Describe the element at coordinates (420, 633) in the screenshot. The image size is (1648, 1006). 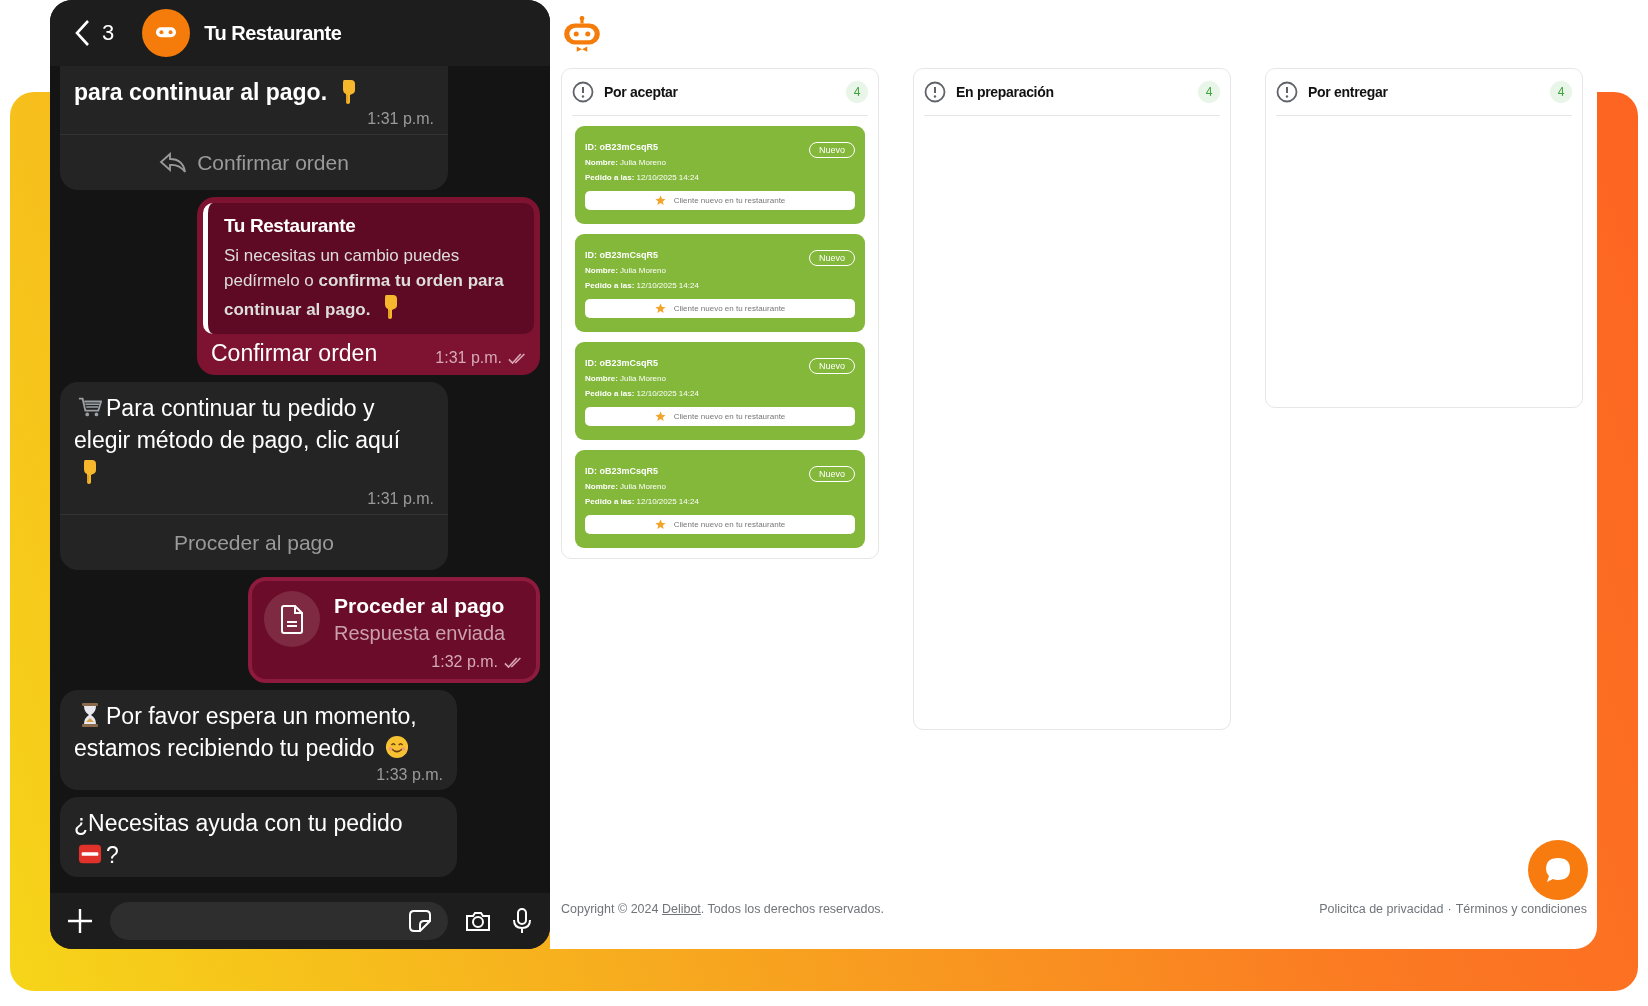
I see `response-status: Respuesta enviada` at that location.